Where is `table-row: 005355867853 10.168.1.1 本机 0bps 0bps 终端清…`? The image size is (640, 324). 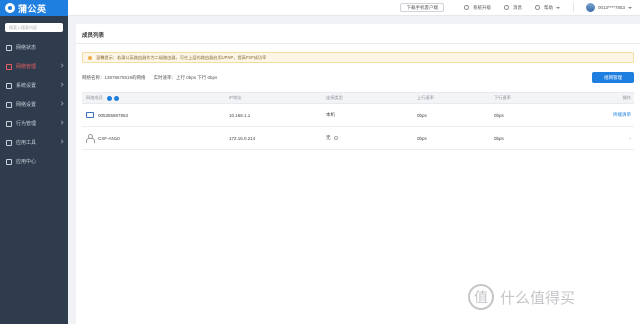
table-row: 005355867853 10.168.1.1 本机 0bps 0bps 终端清… is located at coordinates (358, 115).